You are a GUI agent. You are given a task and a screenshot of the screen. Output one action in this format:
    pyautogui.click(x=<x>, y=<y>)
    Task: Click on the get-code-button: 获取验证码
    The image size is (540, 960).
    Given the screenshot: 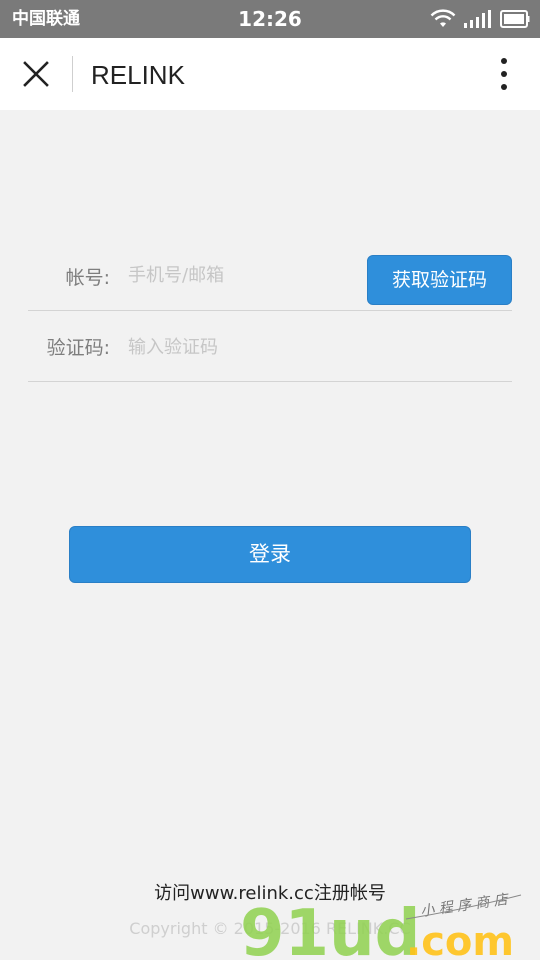 What is the action you would take?
    pyautogui.click(x=439, y=280)
    